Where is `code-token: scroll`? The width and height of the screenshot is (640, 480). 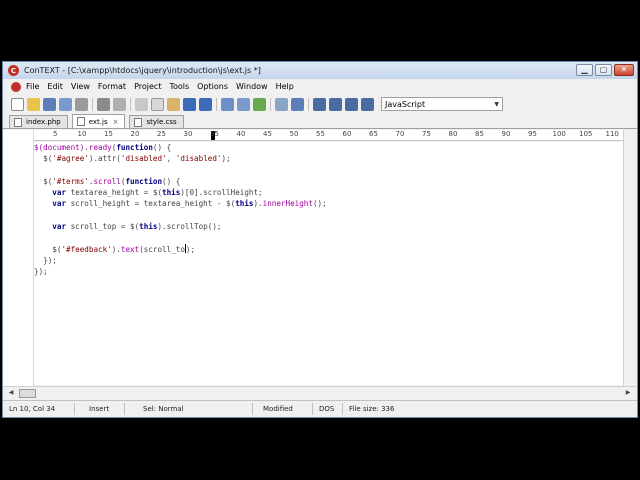
code-token: scroll is located at coordinates (107, 181).